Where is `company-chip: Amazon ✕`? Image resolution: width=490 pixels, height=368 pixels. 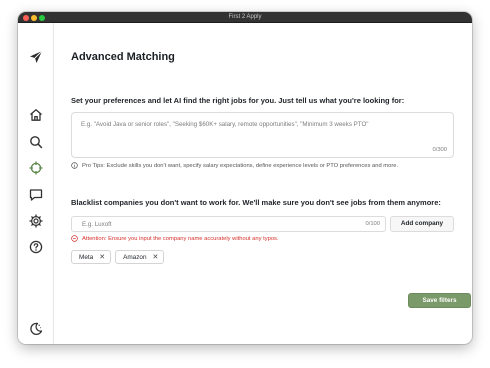
company-chip: Amazon ✕ is located at coordinates (140, 257).